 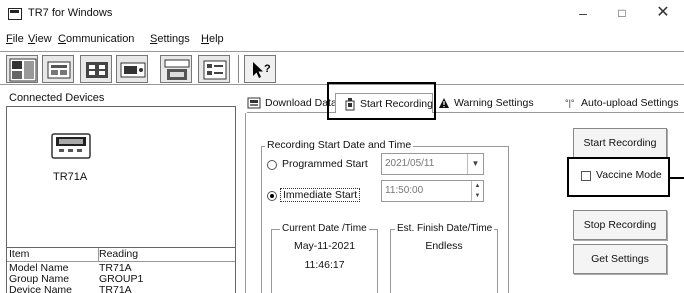 What do you see at coordinates (677, 178) in the screenshot?
I see `vaccine-mode-callout-line` at bounding box center [677, 178].